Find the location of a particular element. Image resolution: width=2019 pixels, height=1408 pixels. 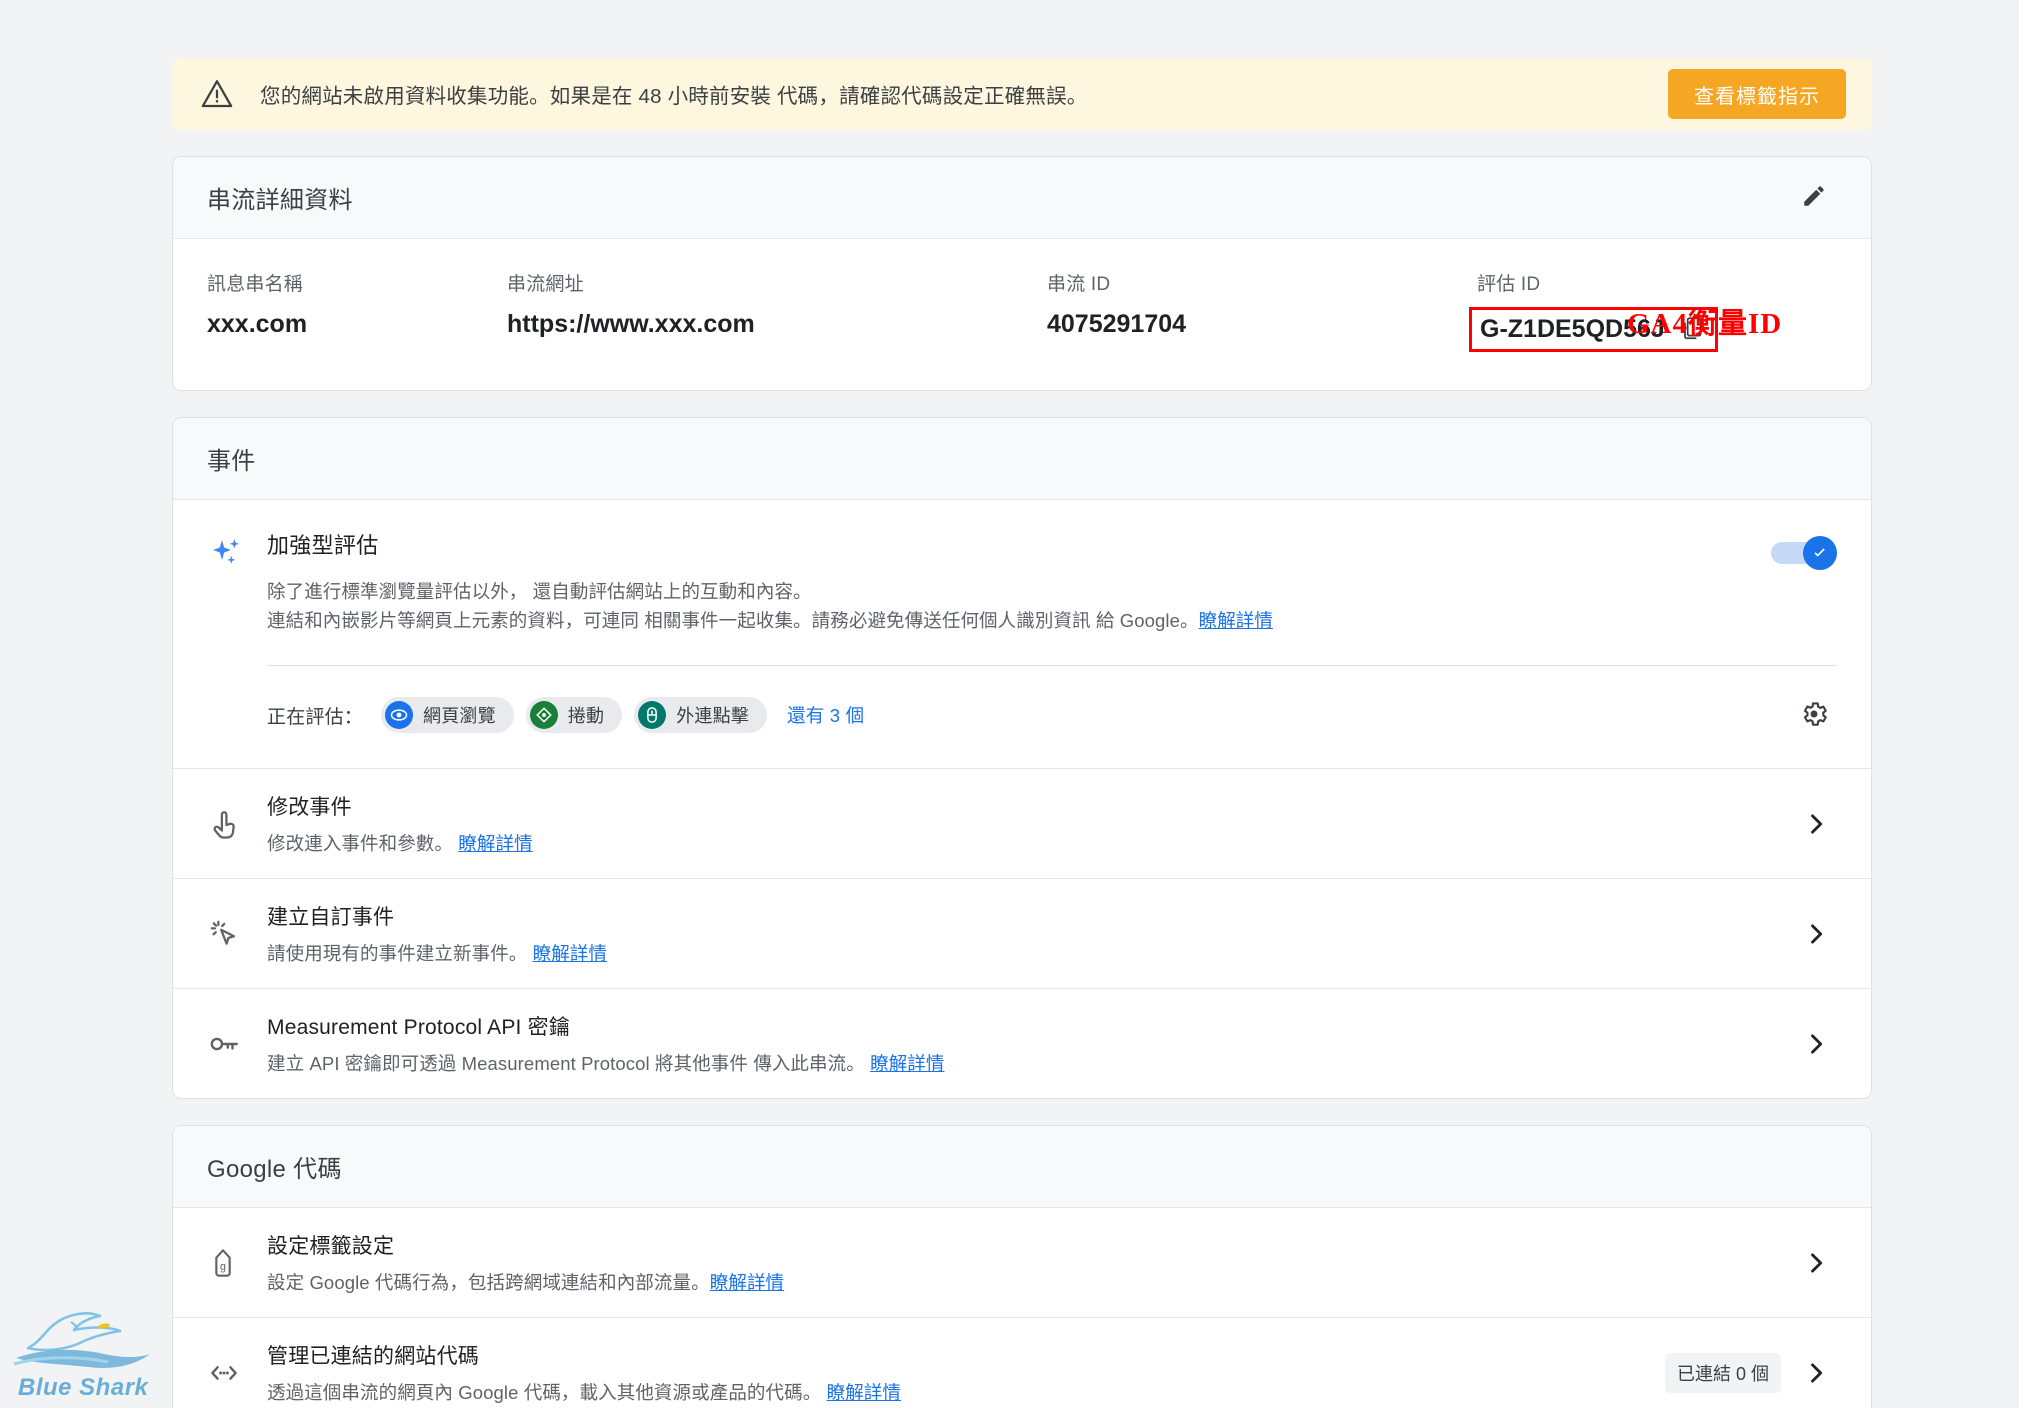

measuring-chips-row: 正在評估： 網頁瀏覽 捲動 外連點擊 還有 3 個 is located at coordinates (1022, 717).